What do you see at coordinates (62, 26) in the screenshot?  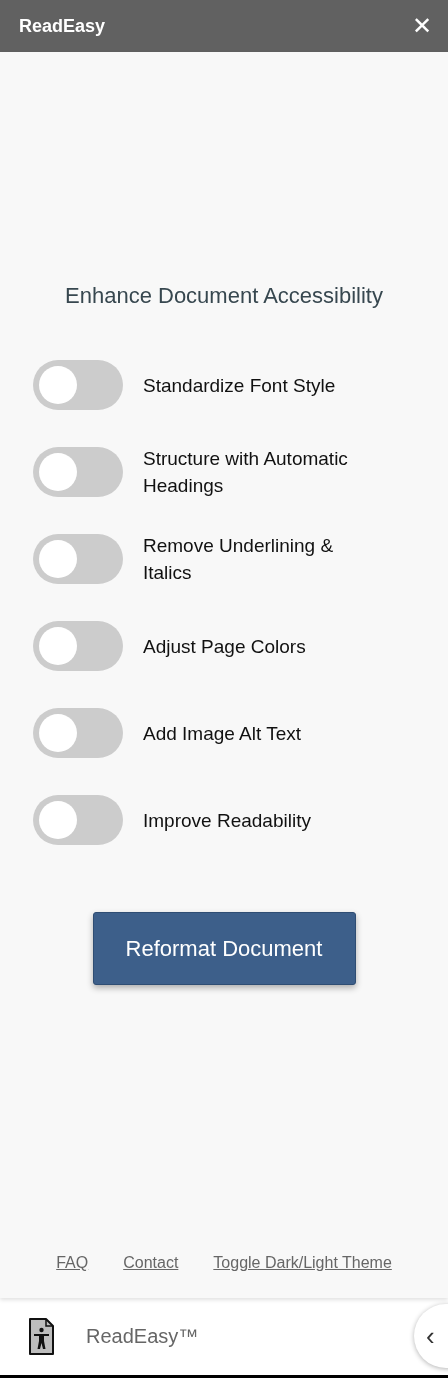 I see `app-title: ReadEasy` at bounding box center [62, 26].